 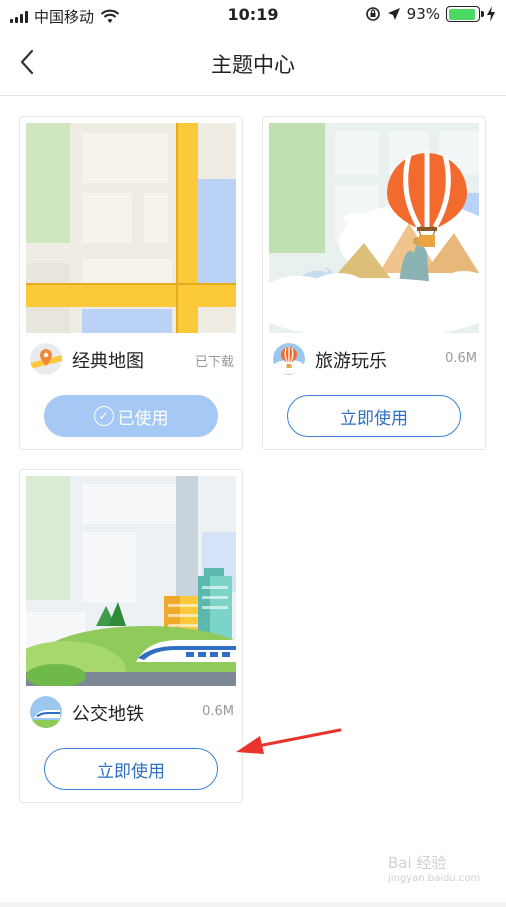 I want to click on navigation-bar: 主题中心, so click(x=253, y=63).